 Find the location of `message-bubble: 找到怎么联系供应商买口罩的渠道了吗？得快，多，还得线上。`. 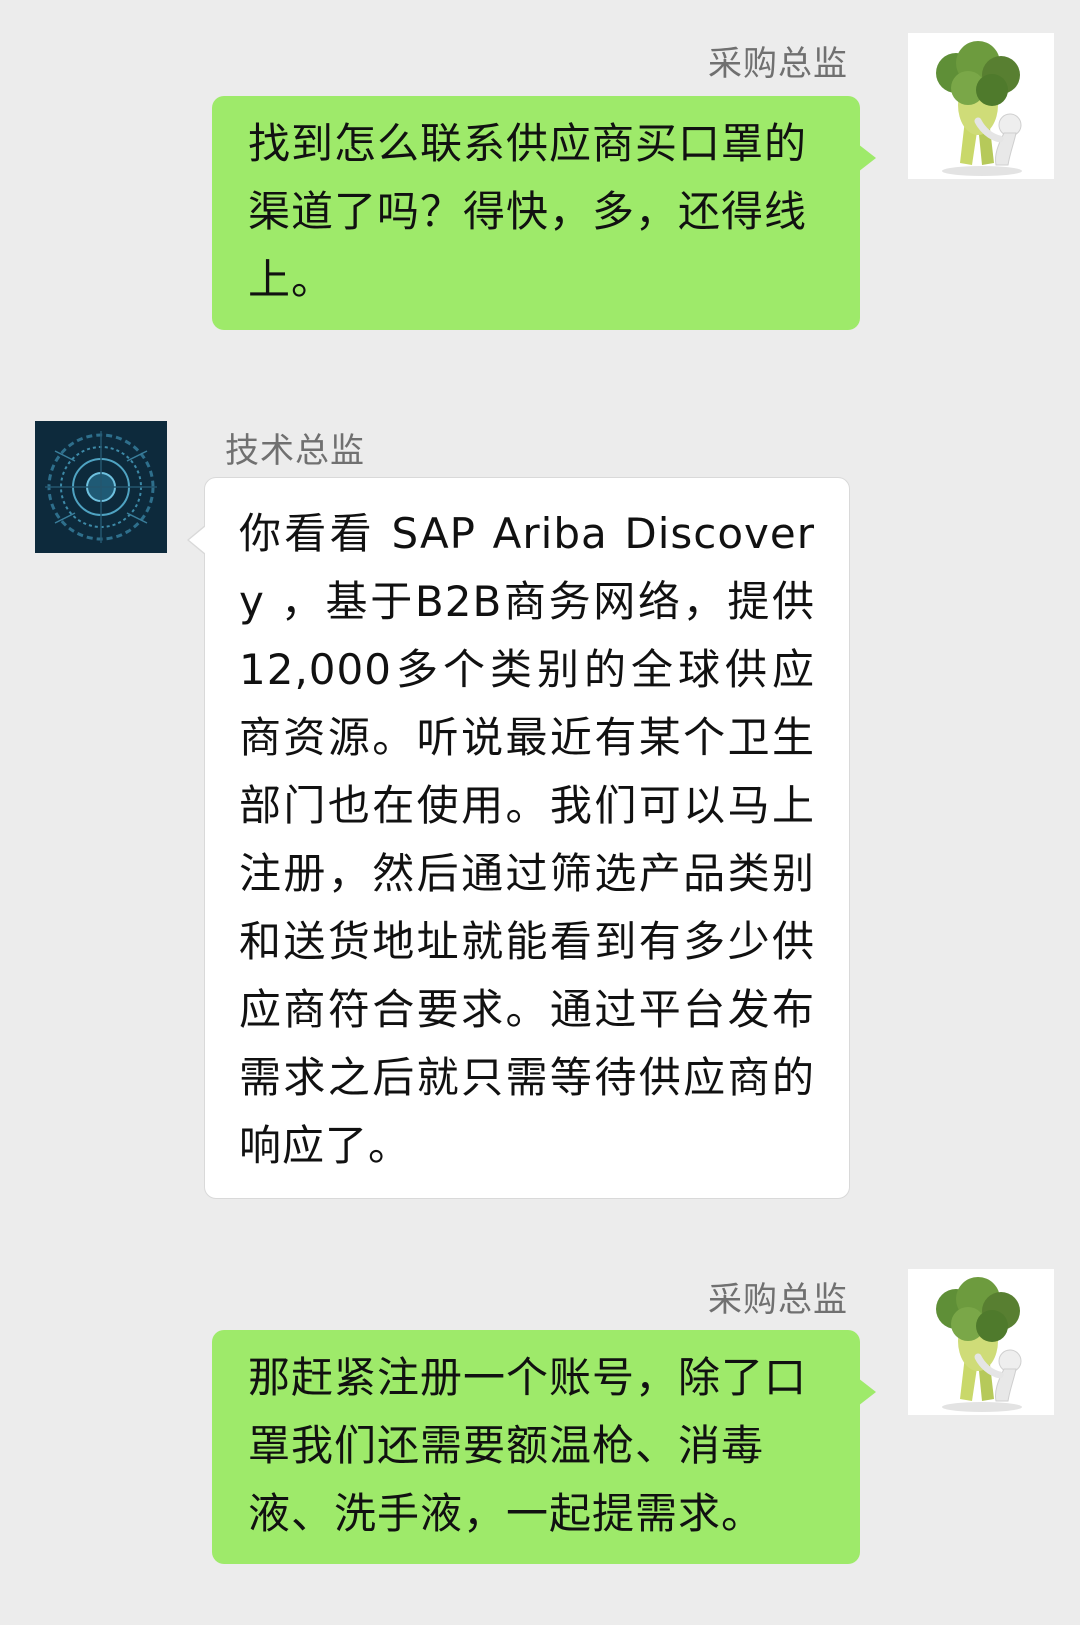

message-bubble: 找到怎么联系供应商买口罩的渠道了吗？得快，多，还得线上。 is located at coordinates (544, 213).